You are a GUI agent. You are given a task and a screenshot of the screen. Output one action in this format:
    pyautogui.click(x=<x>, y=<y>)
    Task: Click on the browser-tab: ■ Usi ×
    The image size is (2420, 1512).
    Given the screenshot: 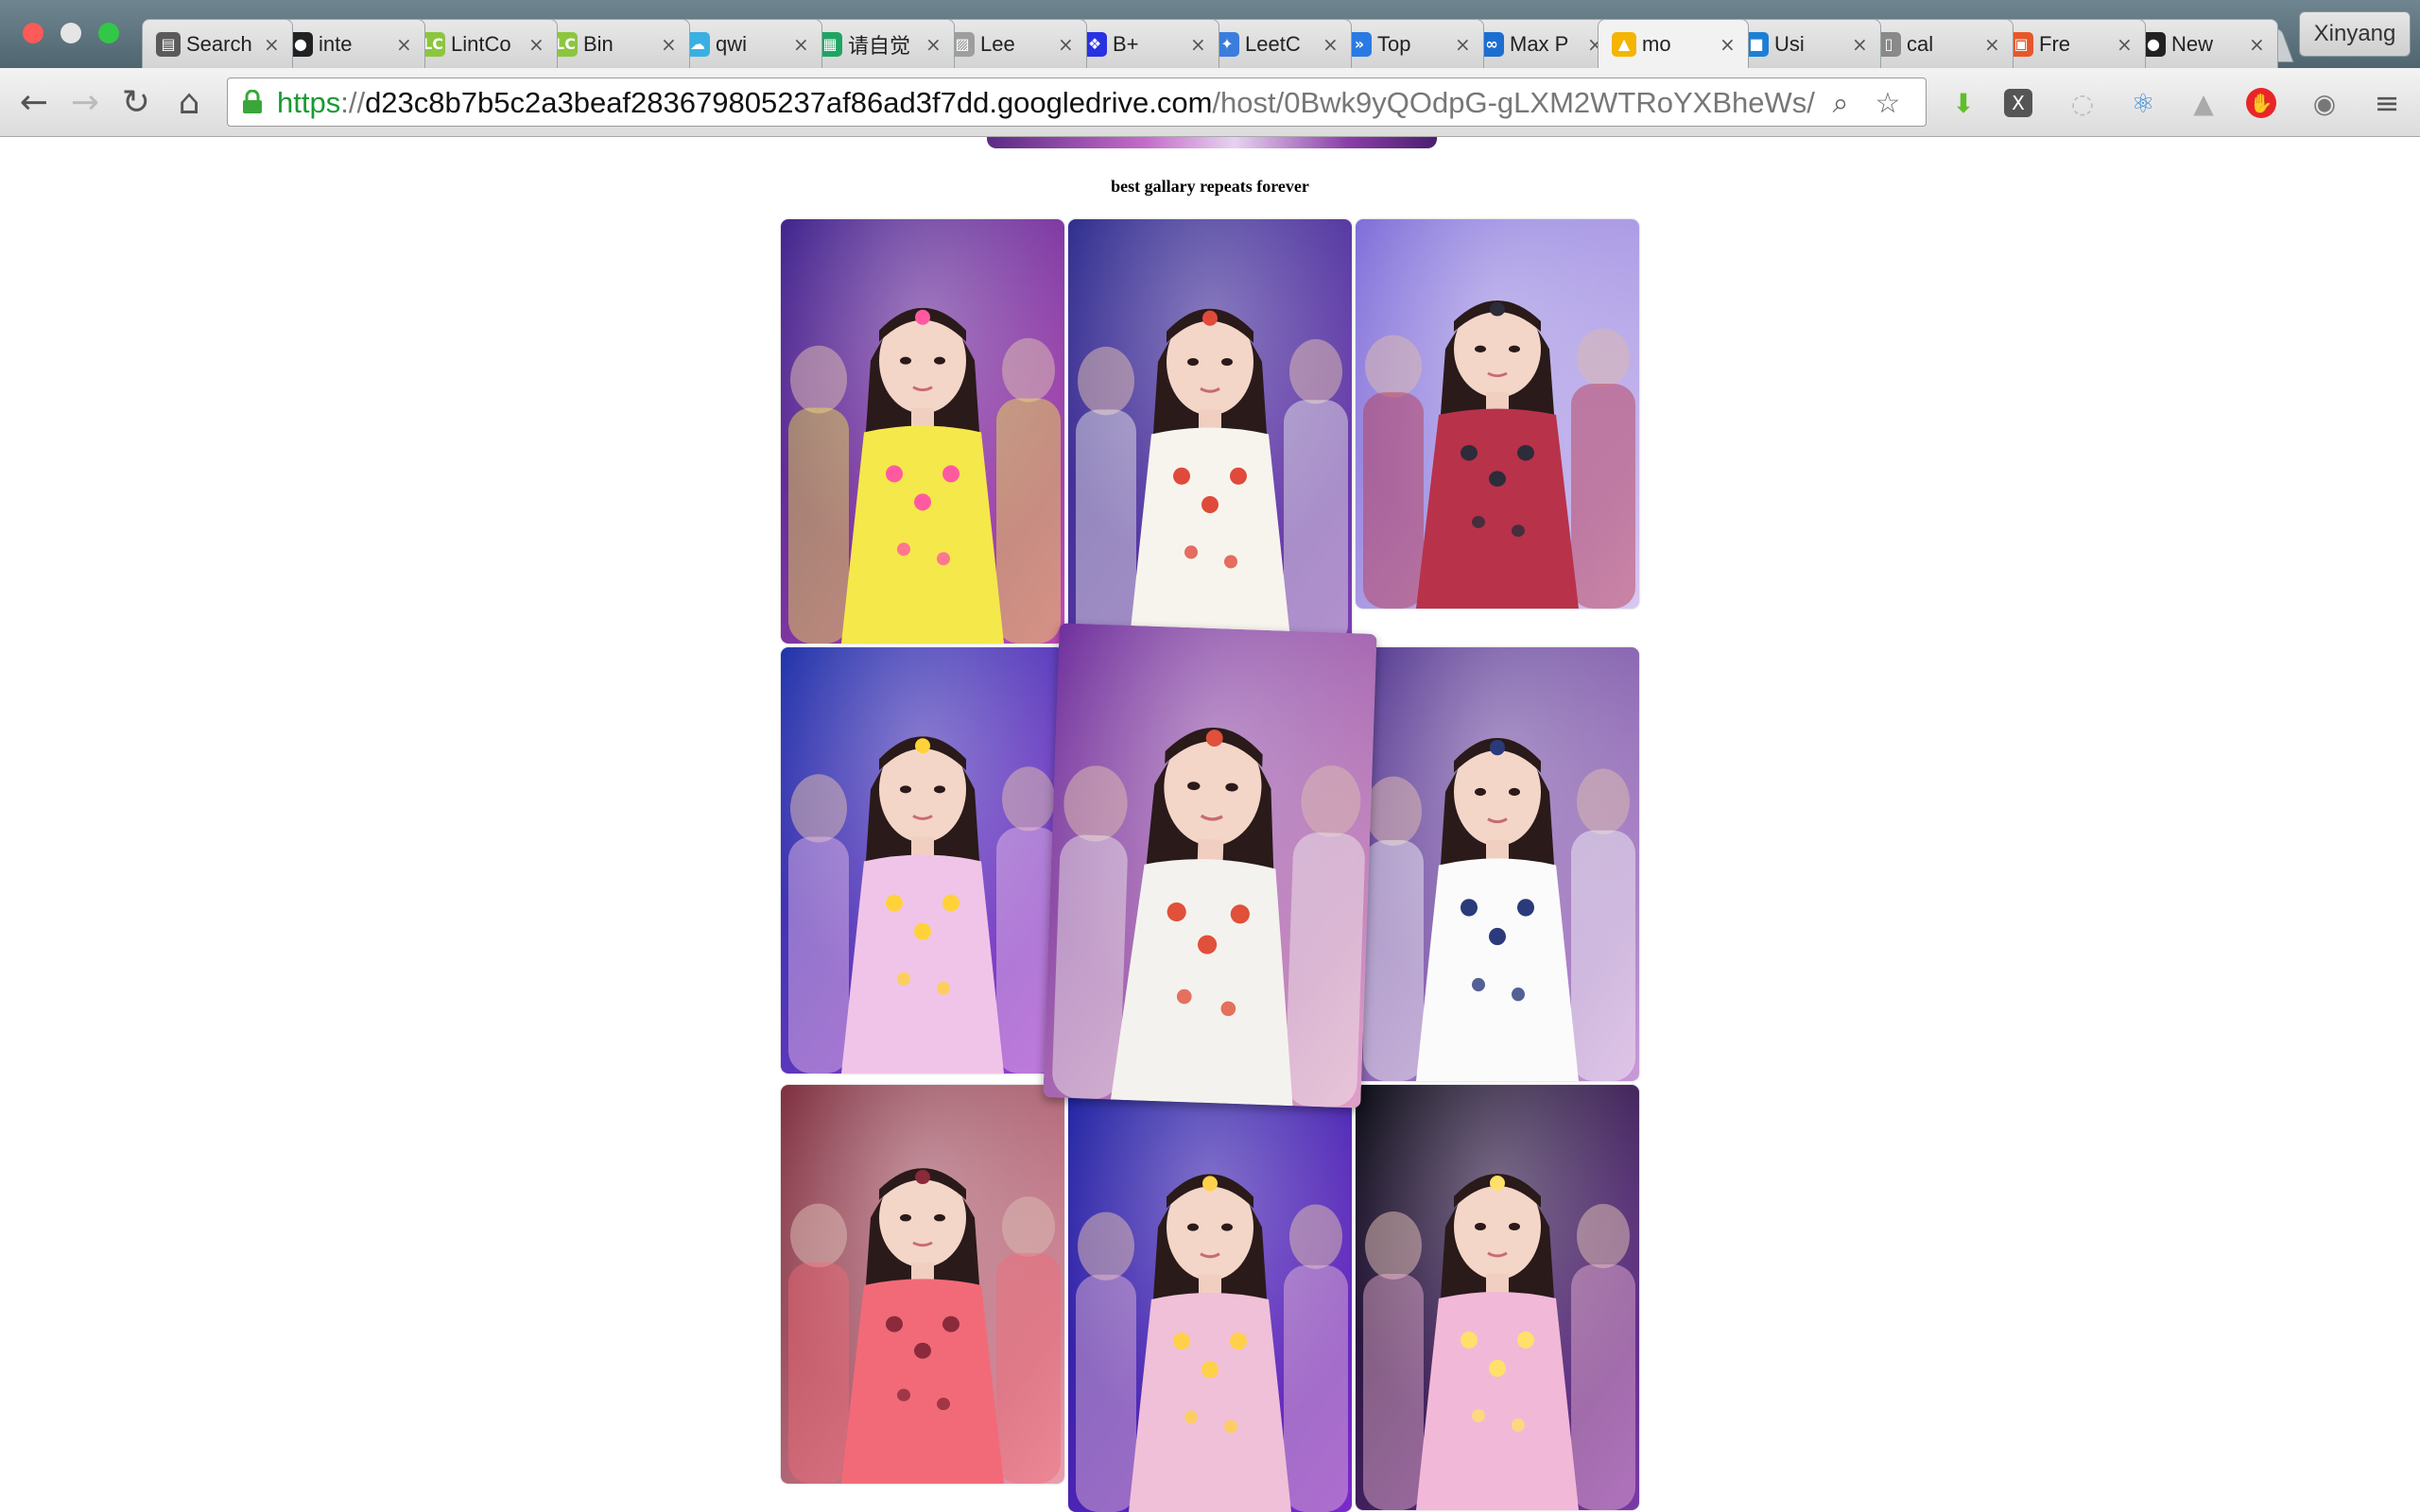 What is the action you would take?
    pyautogui.click(x=1805, y=43)
    